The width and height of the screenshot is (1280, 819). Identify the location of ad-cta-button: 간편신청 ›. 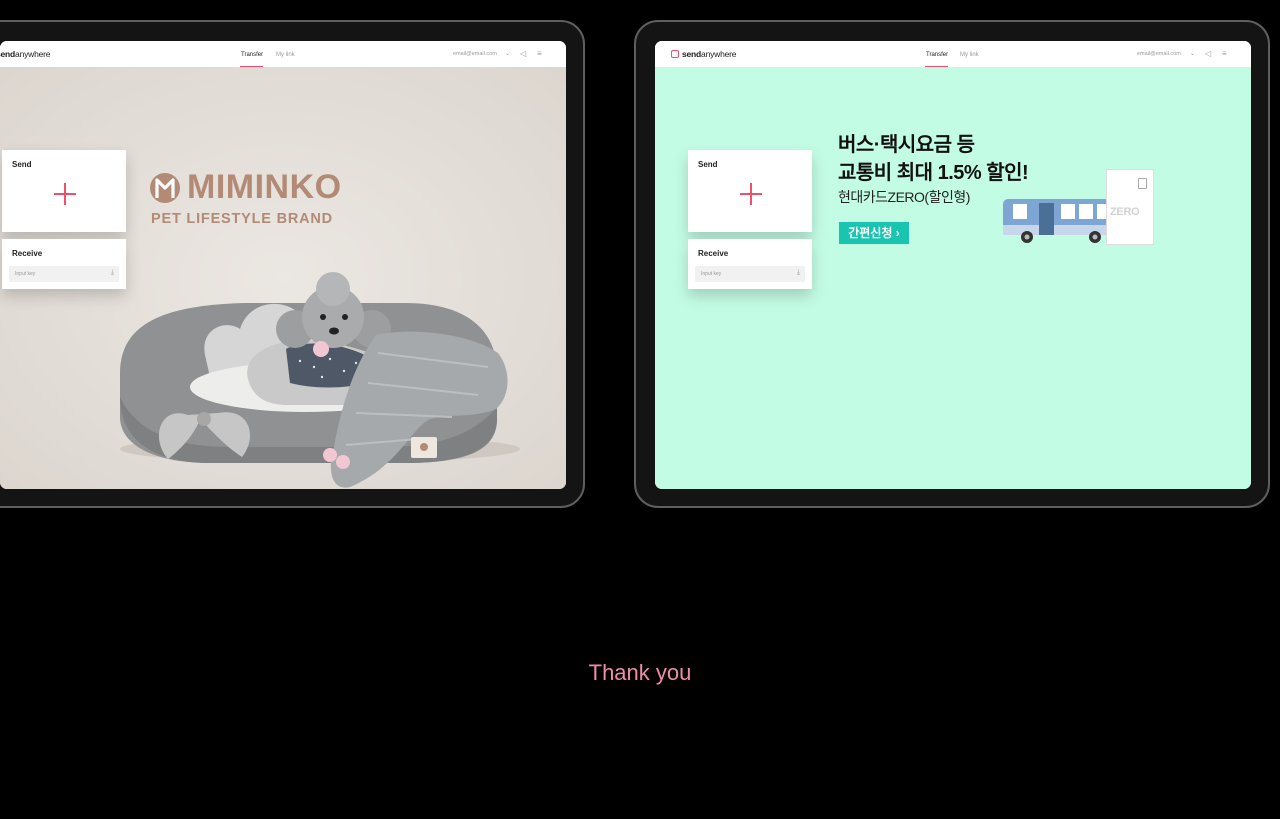
(874, 233).